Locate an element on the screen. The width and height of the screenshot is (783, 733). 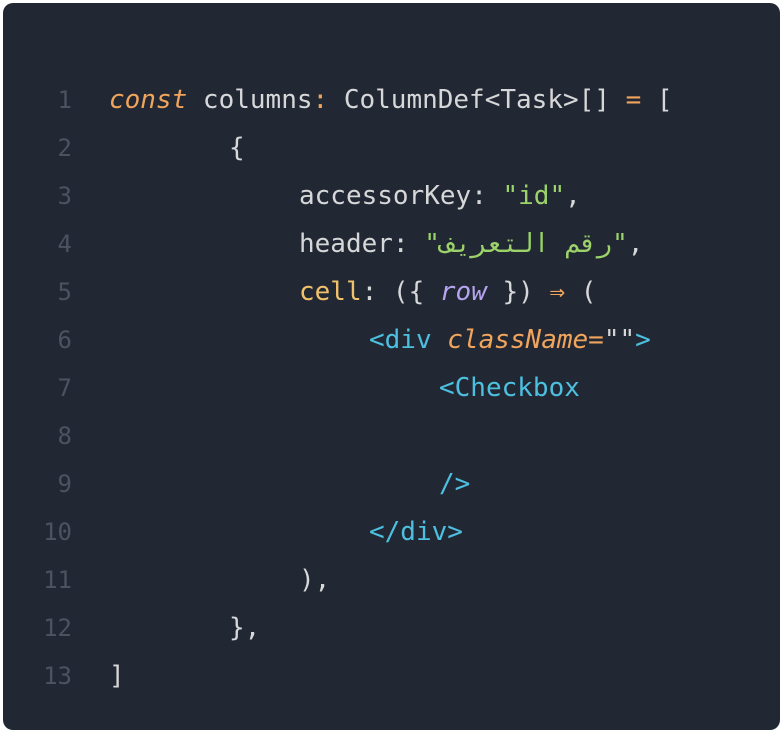
tag-token: </div> is located at coordinates (416, 532).